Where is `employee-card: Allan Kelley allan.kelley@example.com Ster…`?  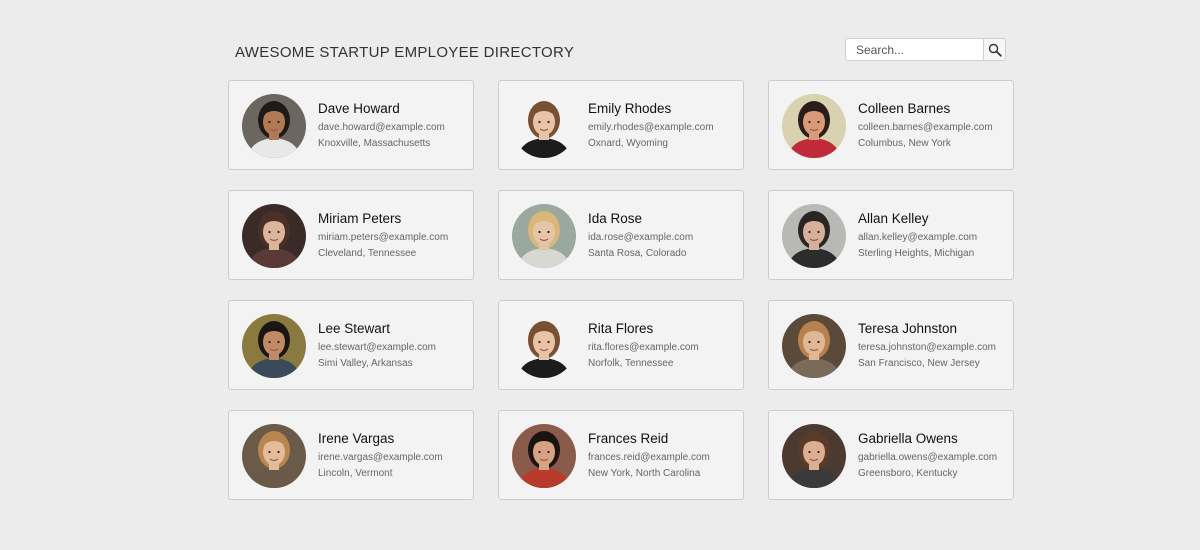
employee-card: Allan Kelley allan.kelley@example.com Ster… is located at coordinates (891, 235).